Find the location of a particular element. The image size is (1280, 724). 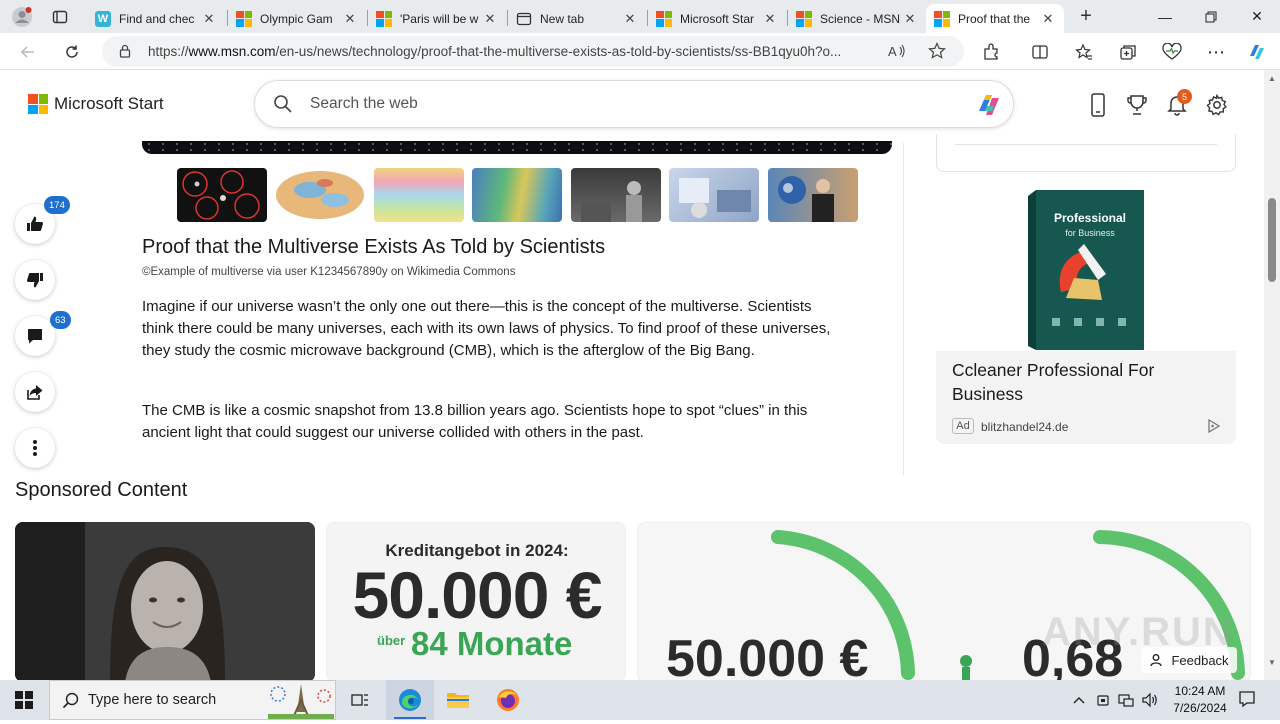

settings-more-icon: ⋯ is located at coordinates (1216, 52).